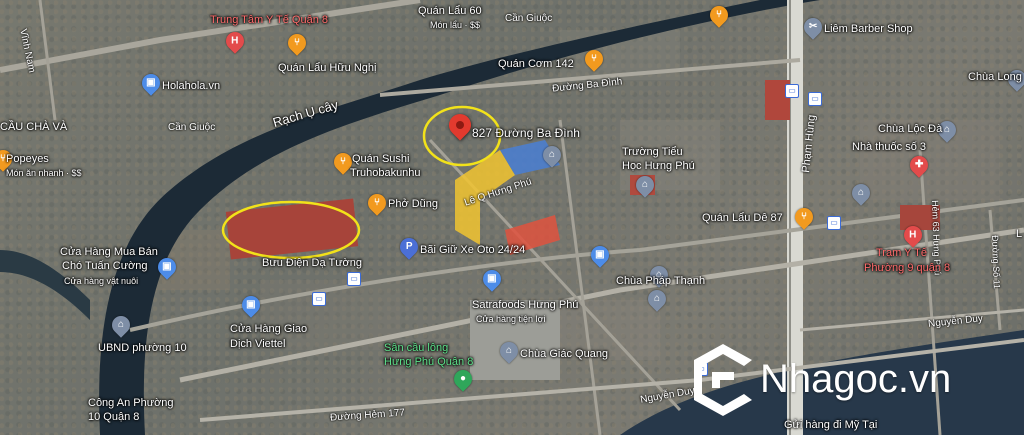  Describe the element at coordinates (536, 64) in the screenshot. I see `poi-quan-com-142: Quán Cơm 142` at that location.